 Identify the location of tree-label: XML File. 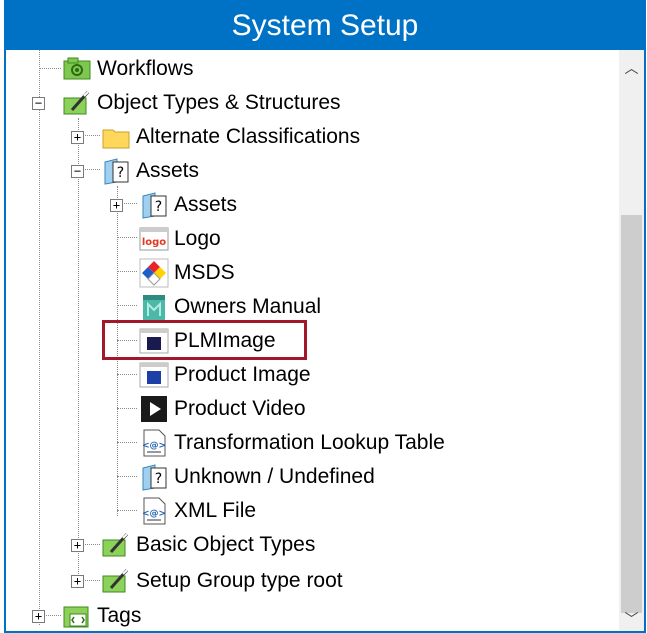
(215, 510).